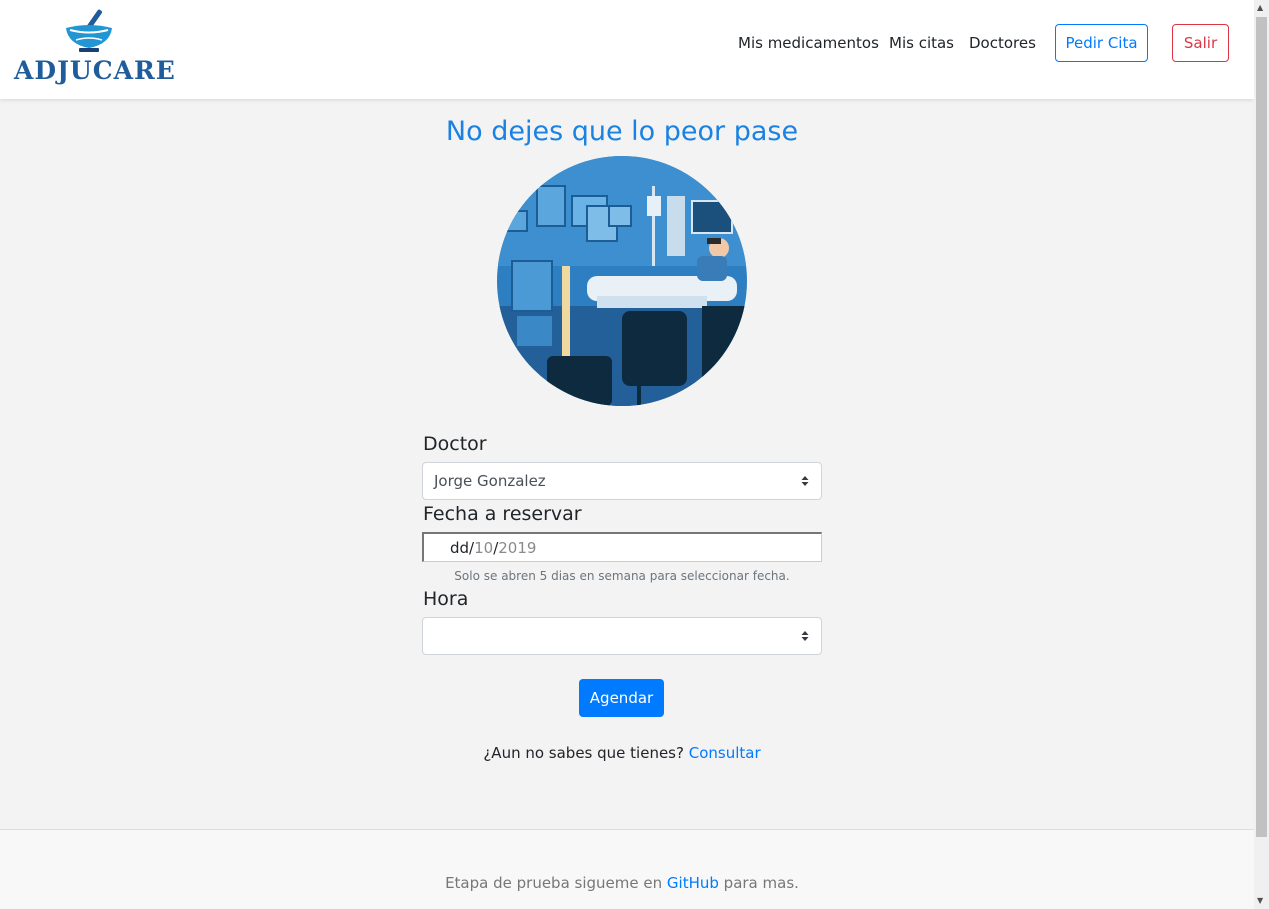  I want to click on fecha-date-input: dd/10/2019, so click(622, 547).